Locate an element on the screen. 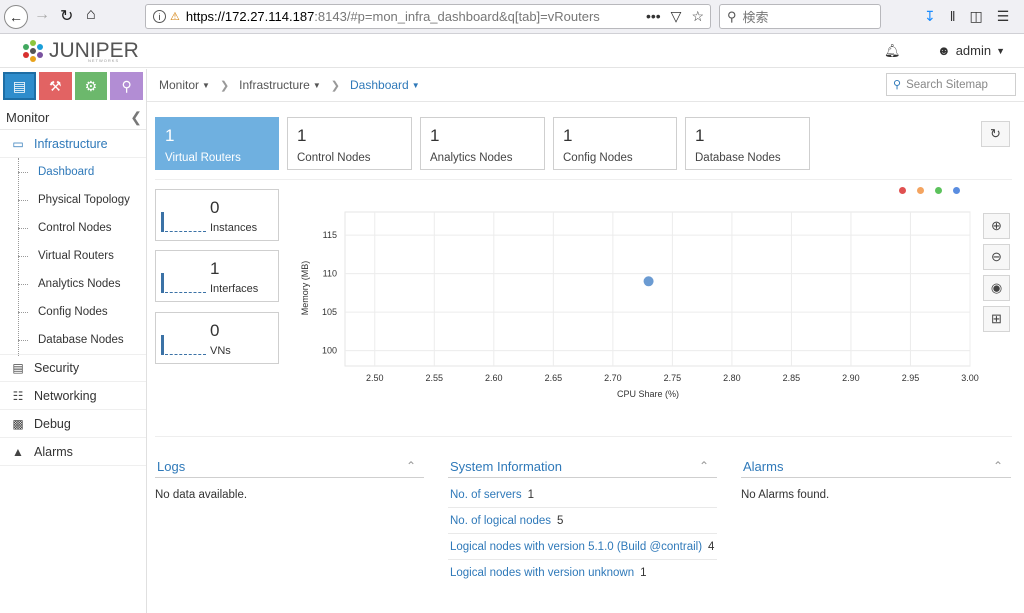 The width and height of the screenshot is (1024, 613). search-sitemap-input: ⚲ Search Sitemap is located at coordinates (951, 84).